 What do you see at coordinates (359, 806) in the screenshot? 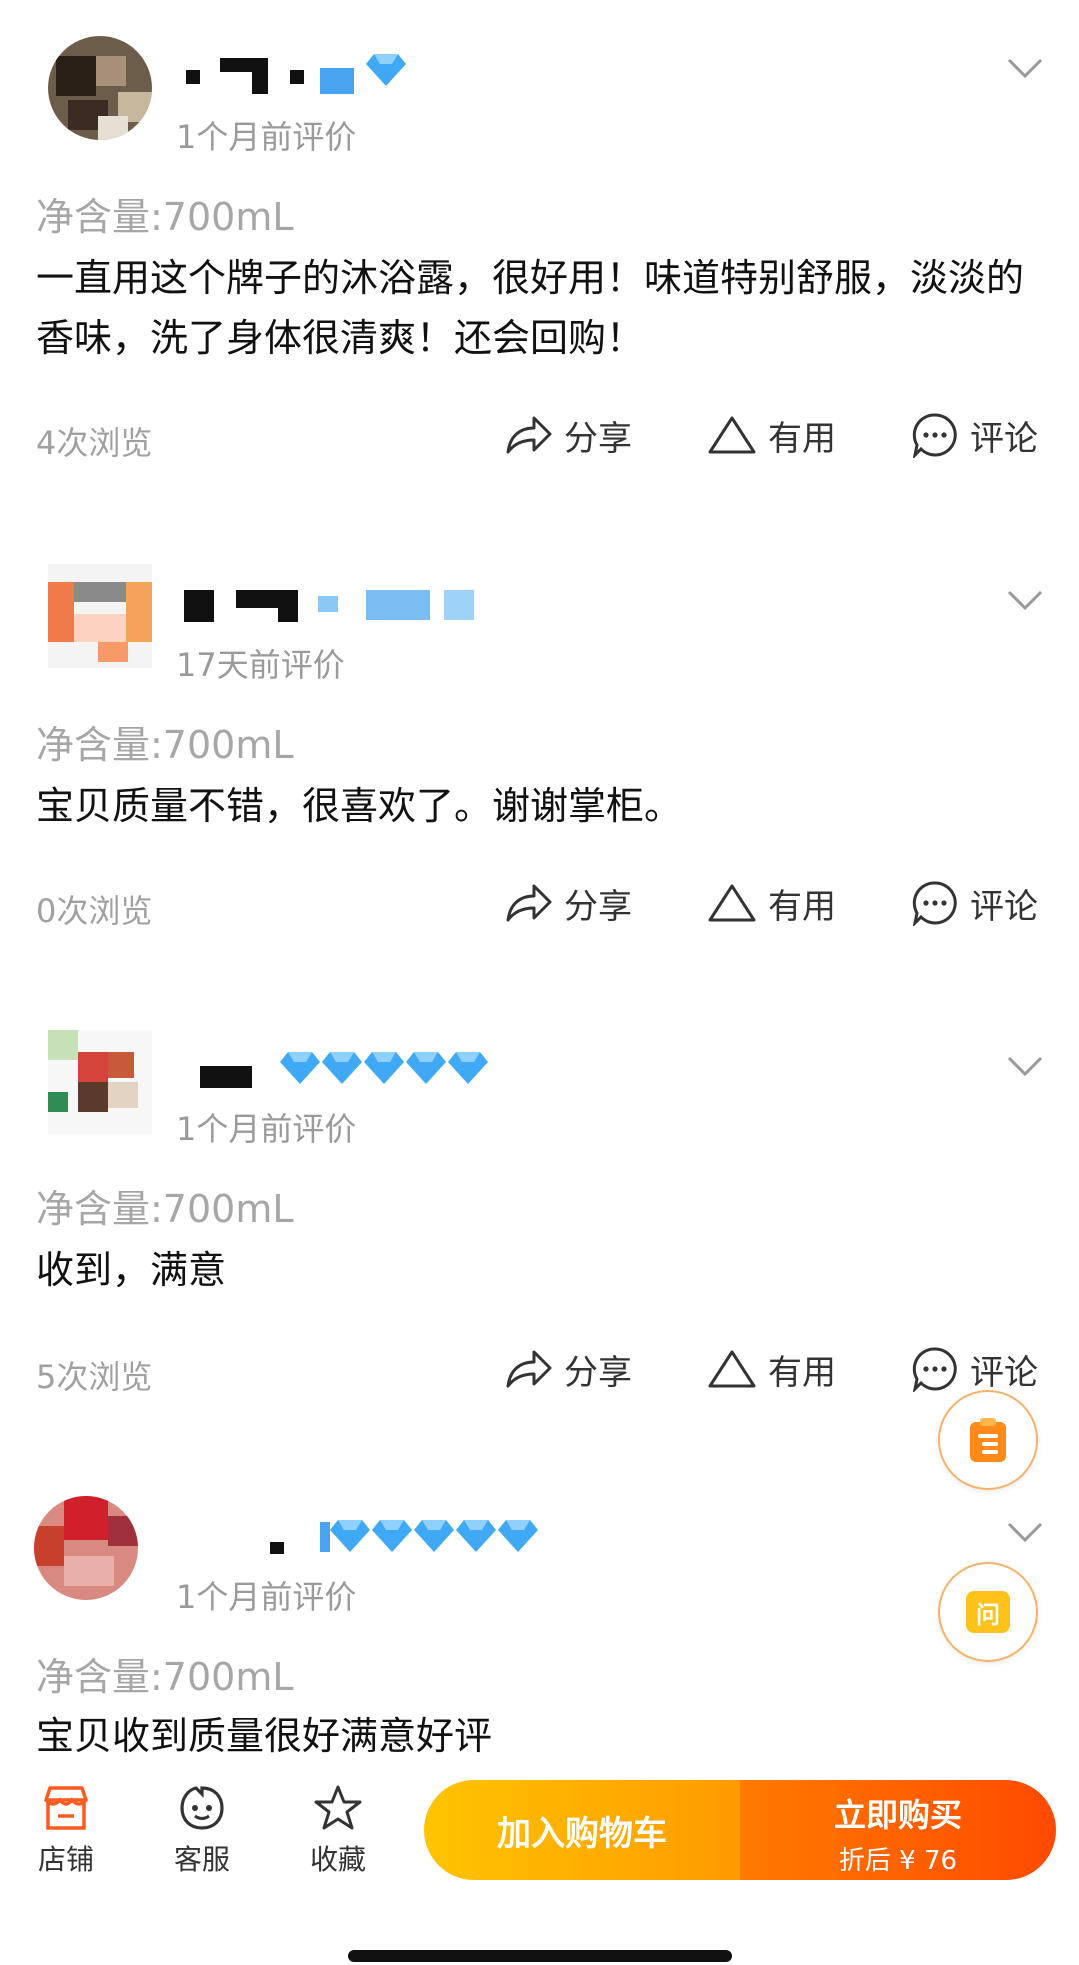
I see `review-text: 宝贝质量不错，很喜欢了。谢谢掌柜。` at bounding box center [359, 806].